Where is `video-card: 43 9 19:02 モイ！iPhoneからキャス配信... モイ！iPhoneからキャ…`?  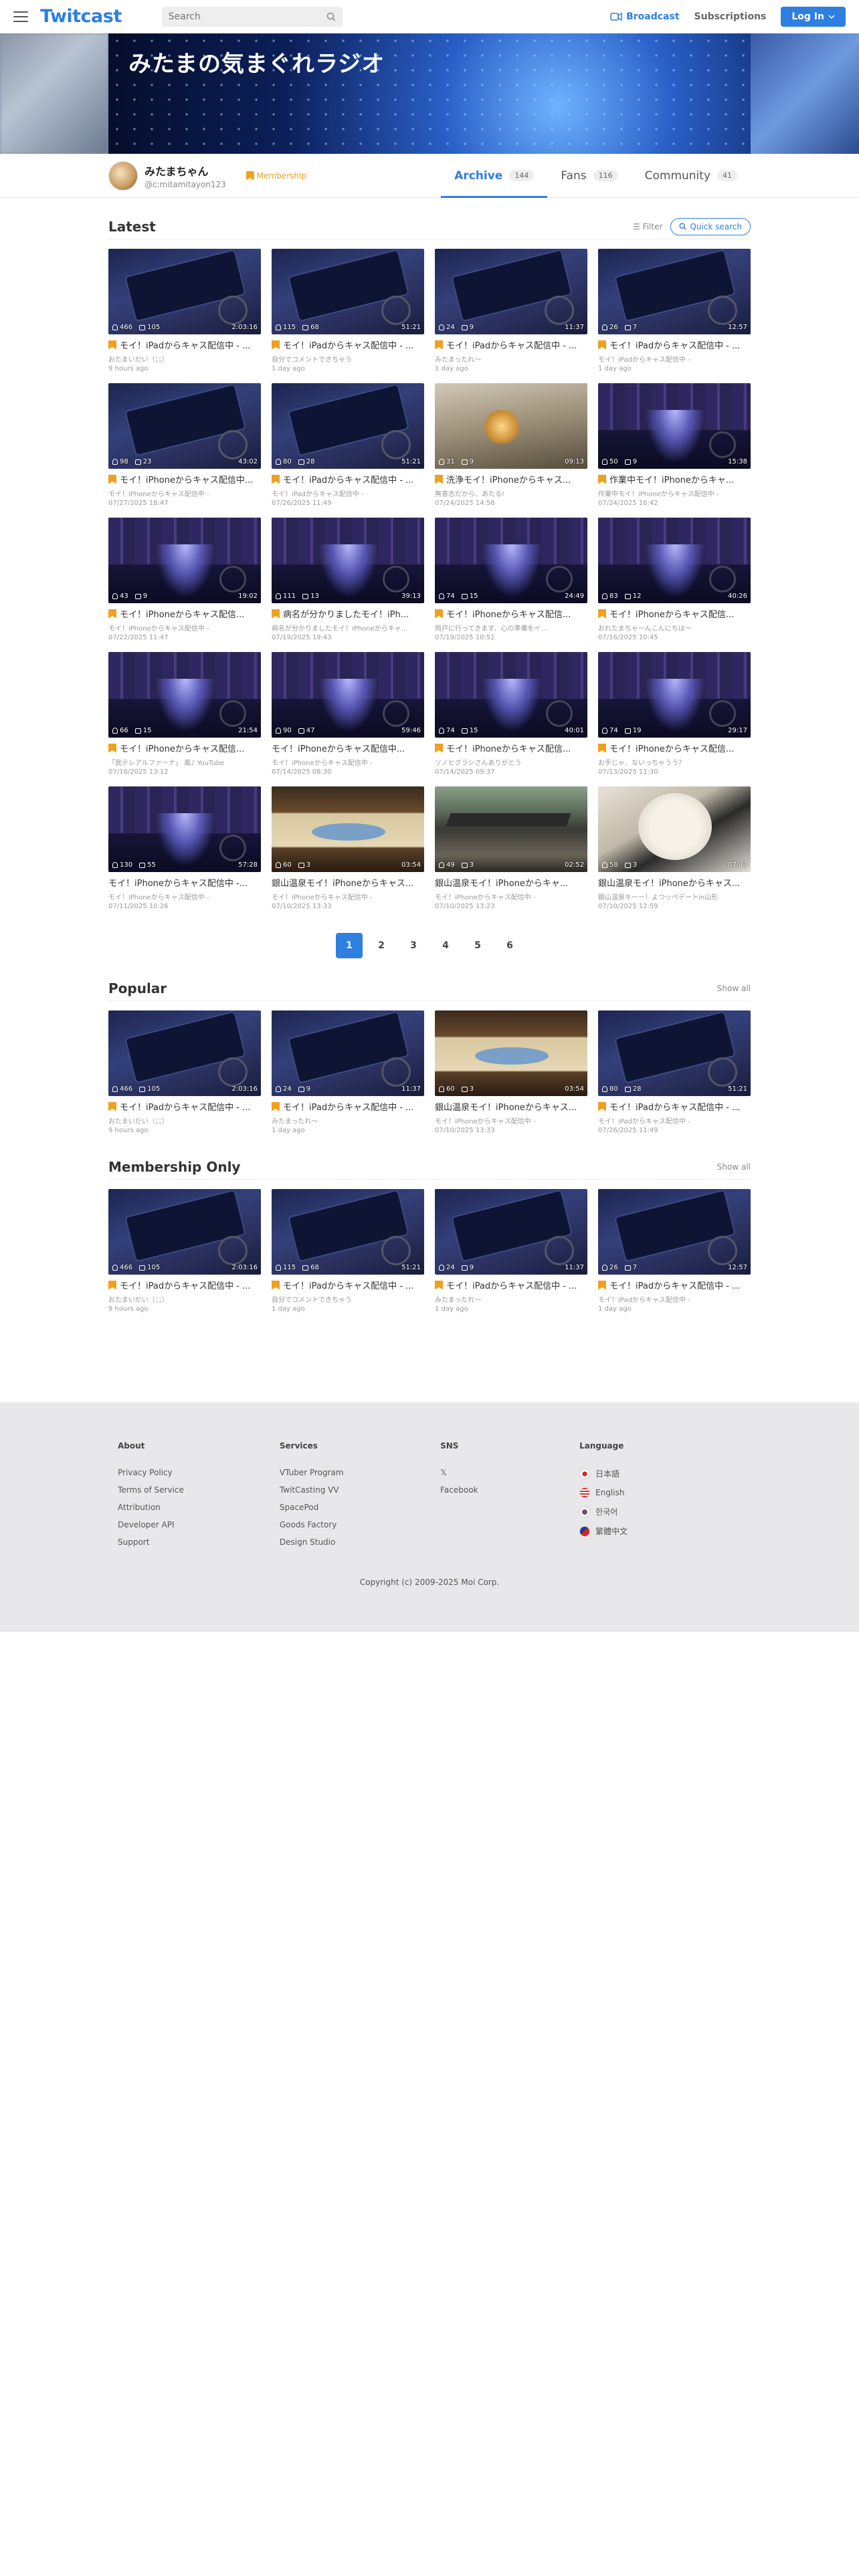
video-card: 43 9 19:02 モイ！iPhoneからキャス配信... モイ！iPhoneからキャ… is located at coordinates (185, 583).